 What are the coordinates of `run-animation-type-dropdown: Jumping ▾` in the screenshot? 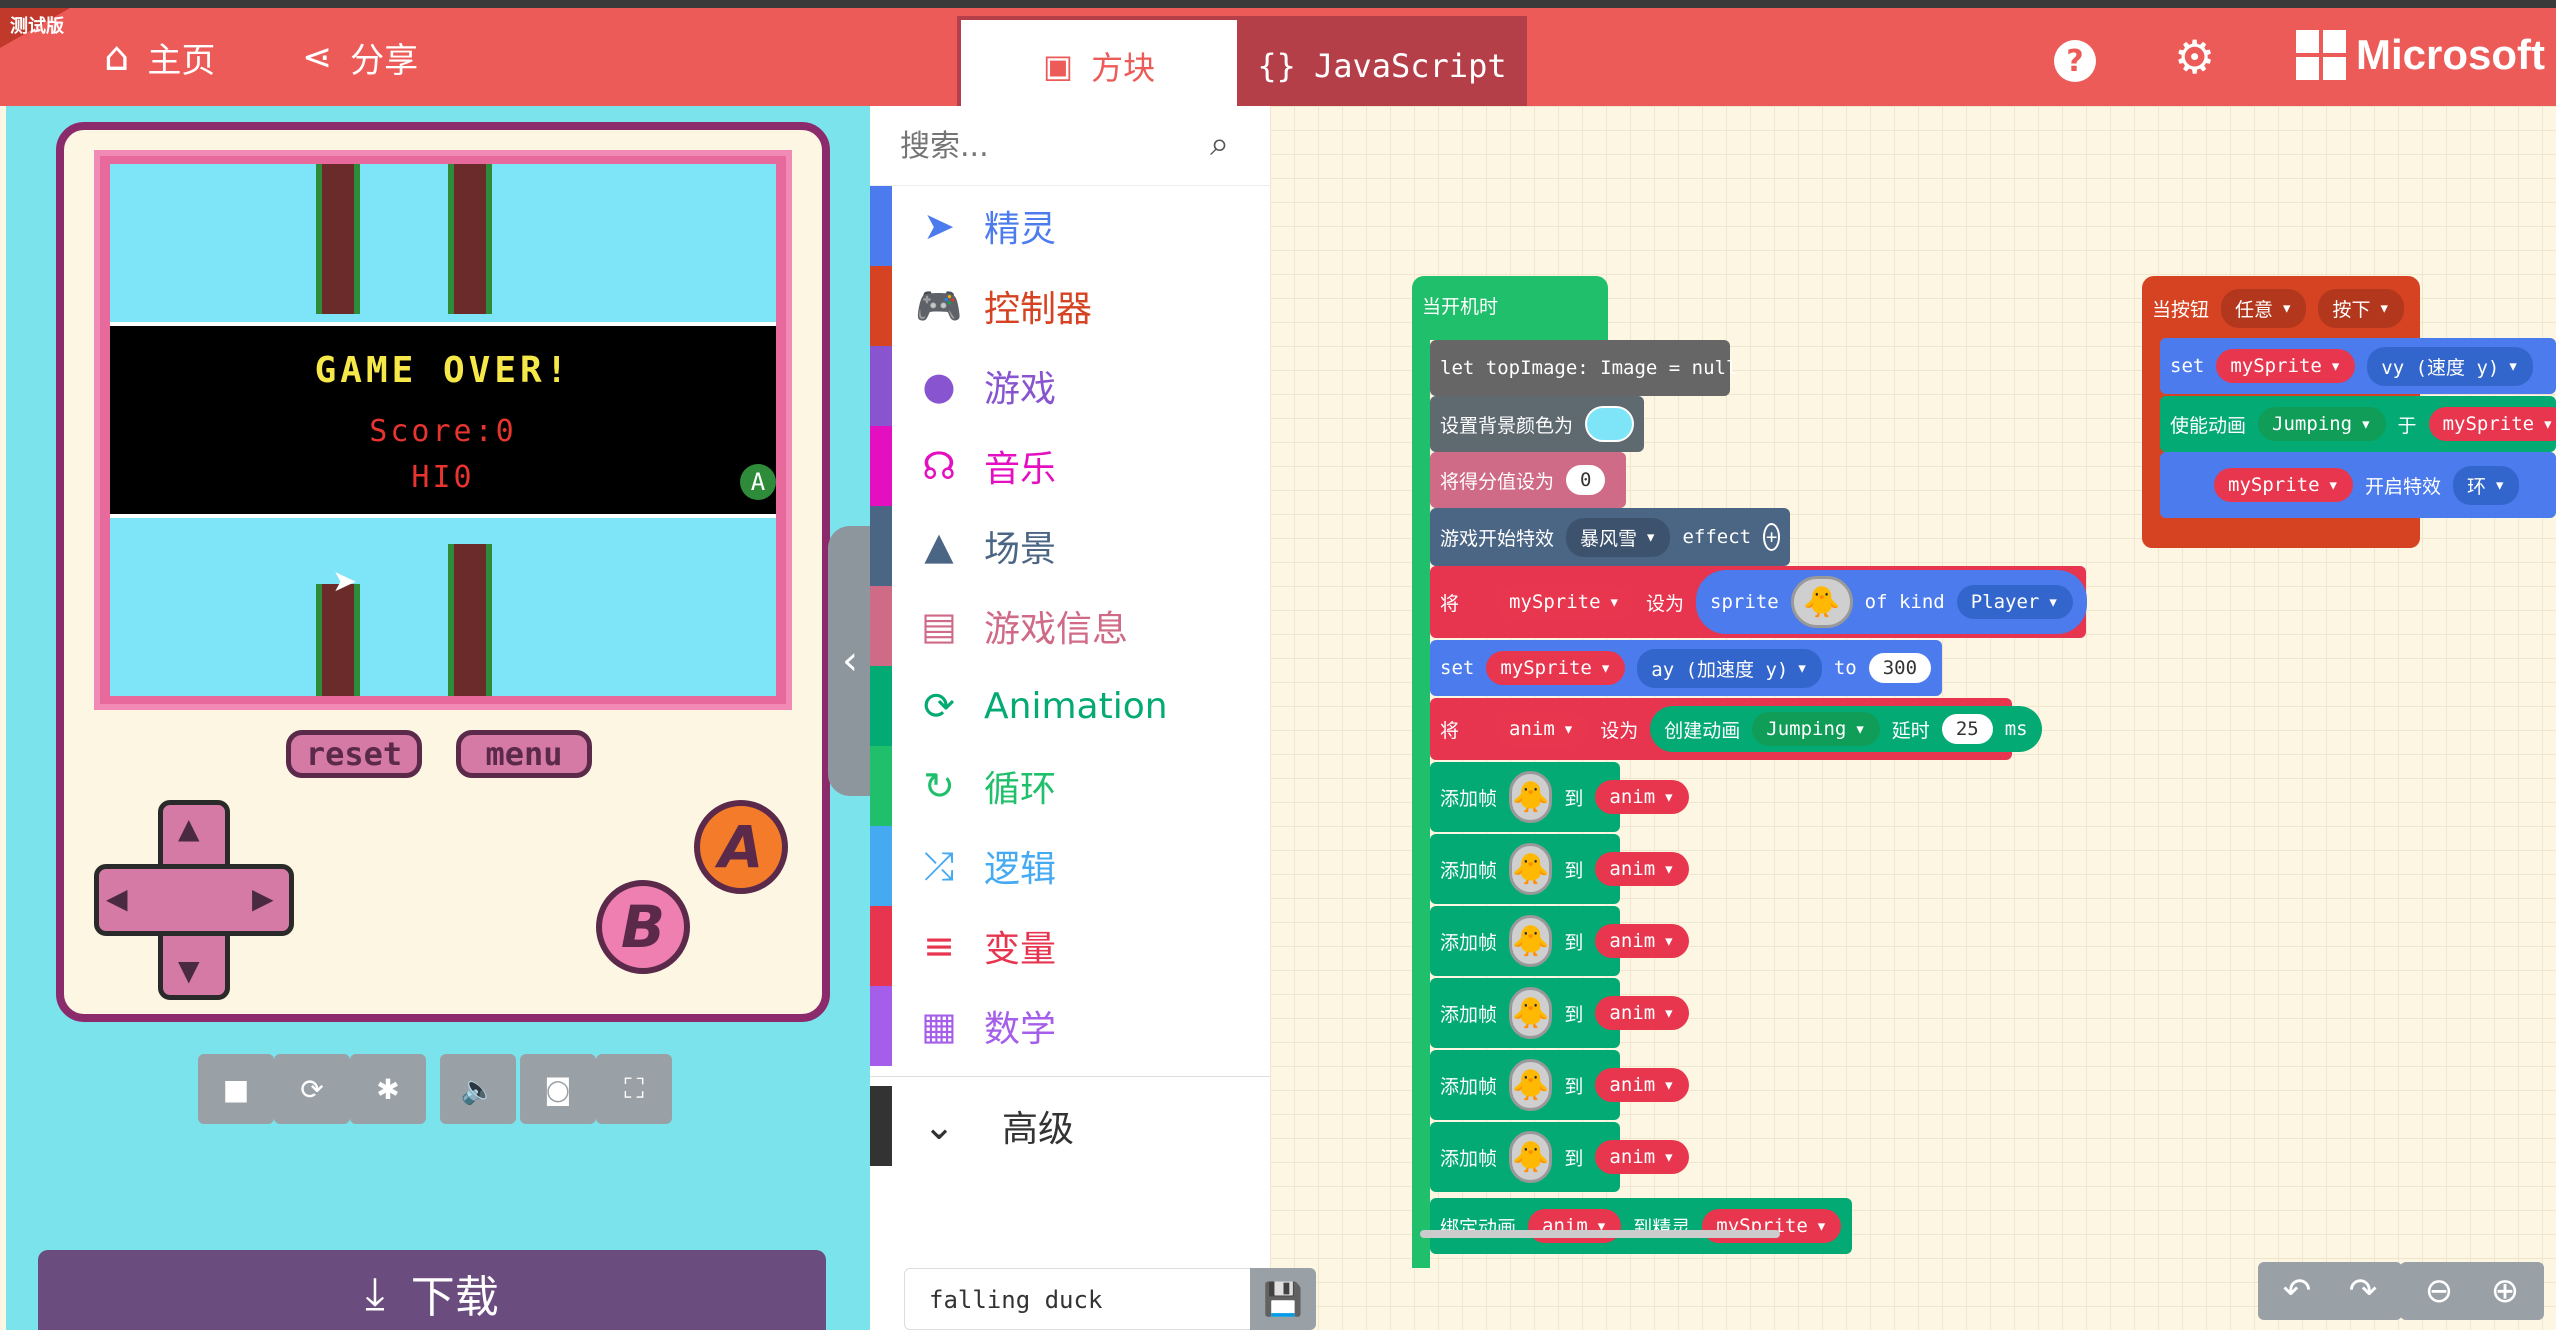 It's located at (2322, 424).